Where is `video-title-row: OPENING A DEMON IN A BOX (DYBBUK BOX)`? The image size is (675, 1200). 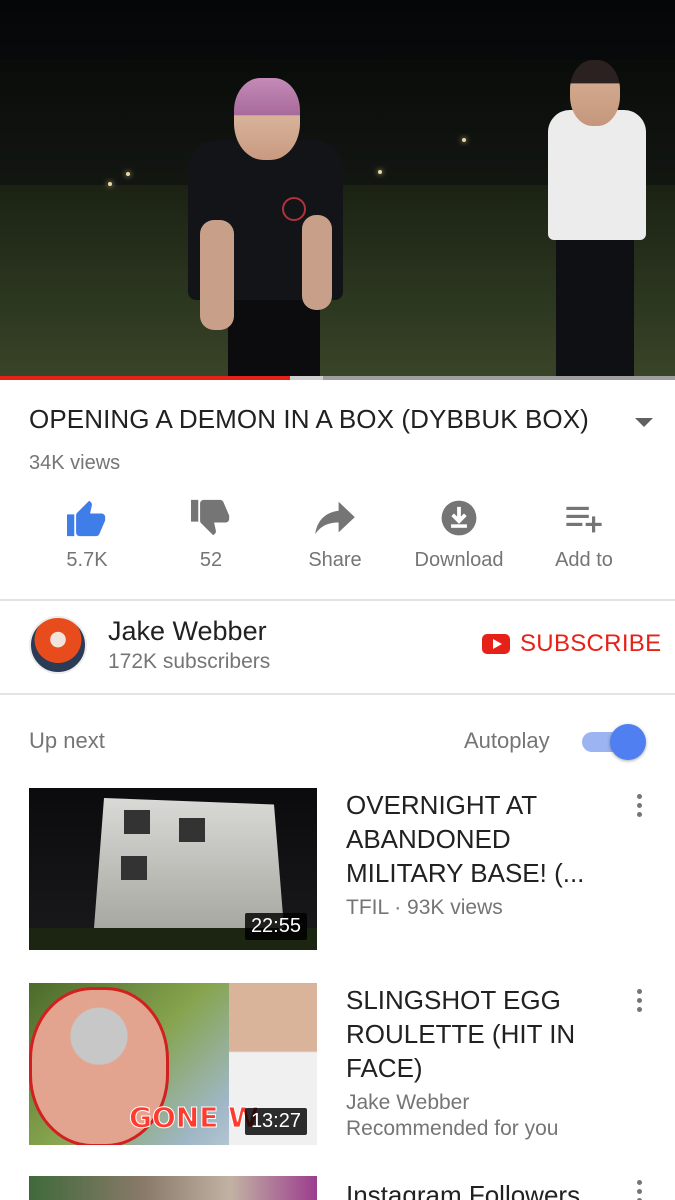
video-title-row: OPENING A DEMON IN A BOX (DYBBUK BOX) is located at coordinates (344, 421).